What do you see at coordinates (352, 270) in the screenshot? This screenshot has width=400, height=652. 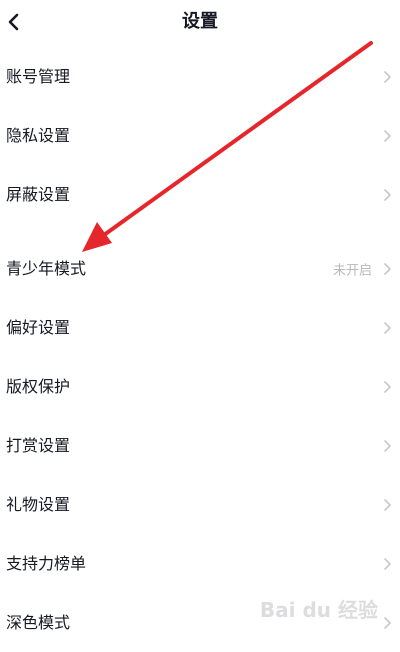 I see `teen-mode-status: 未开启` at bounding box center [352, 270].